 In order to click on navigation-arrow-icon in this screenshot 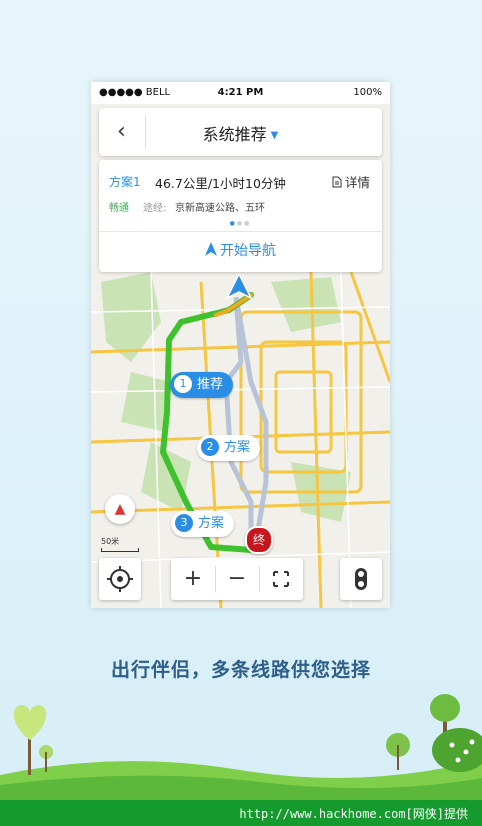, I will do `click(211, 249)`.